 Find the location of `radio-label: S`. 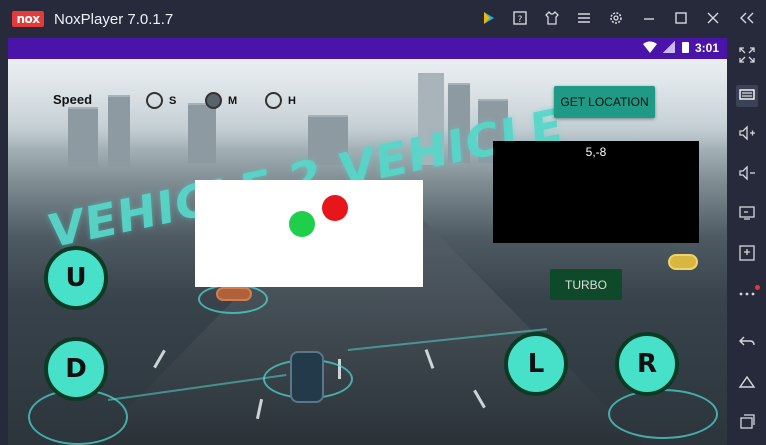

radio-label: S is located at coordinates (173, 101).